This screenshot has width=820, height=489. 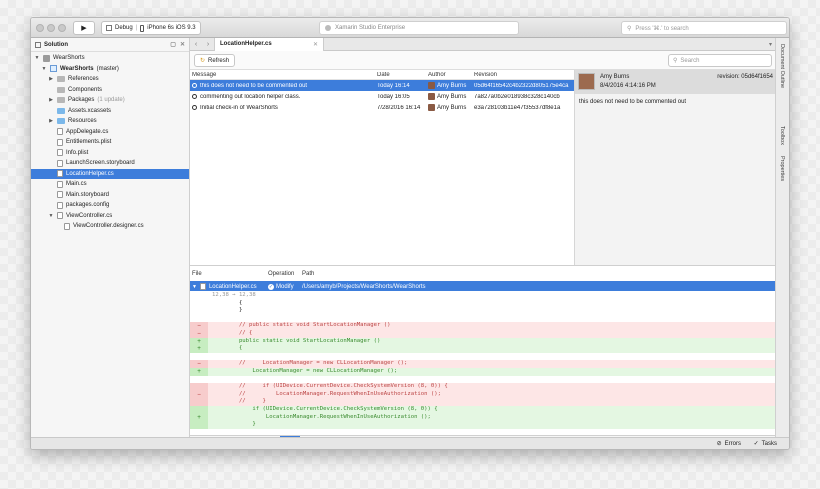 I want to click on play-icon: ▶, so click(x=84, y=28).